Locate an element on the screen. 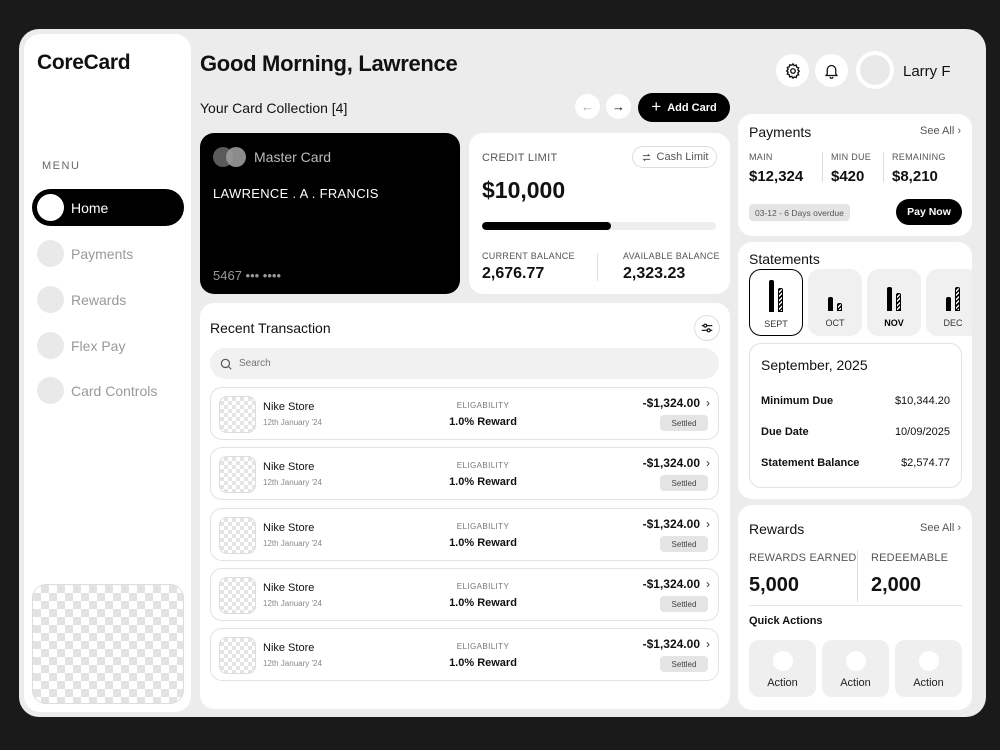  gear-icon is located at coordinates (792, 70).